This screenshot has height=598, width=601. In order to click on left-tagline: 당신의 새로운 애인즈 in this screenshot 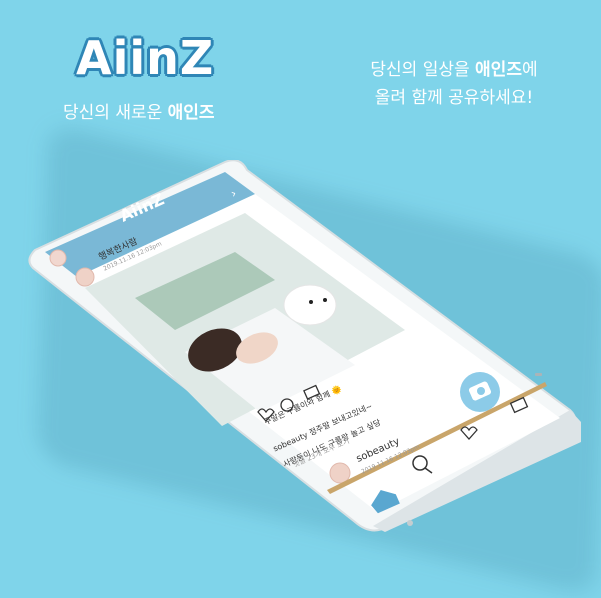, I will do `click(139, 110)`.